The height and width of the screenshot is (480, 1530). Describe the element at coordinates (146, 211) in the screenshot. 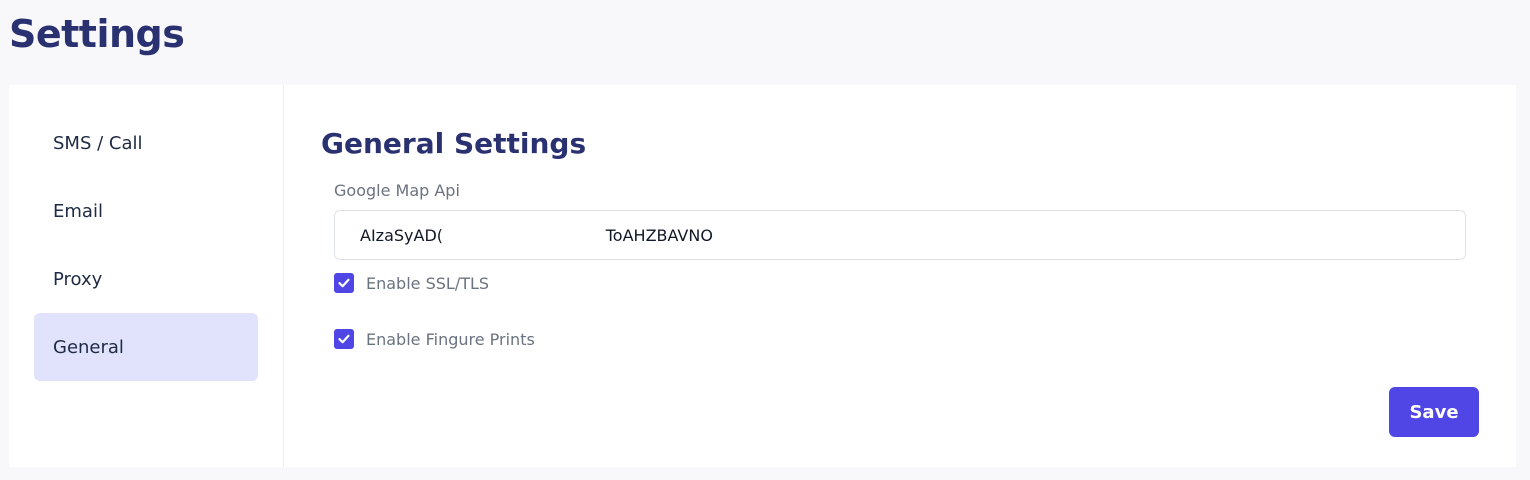

I see `sidebar-item-email: Email` at that location.